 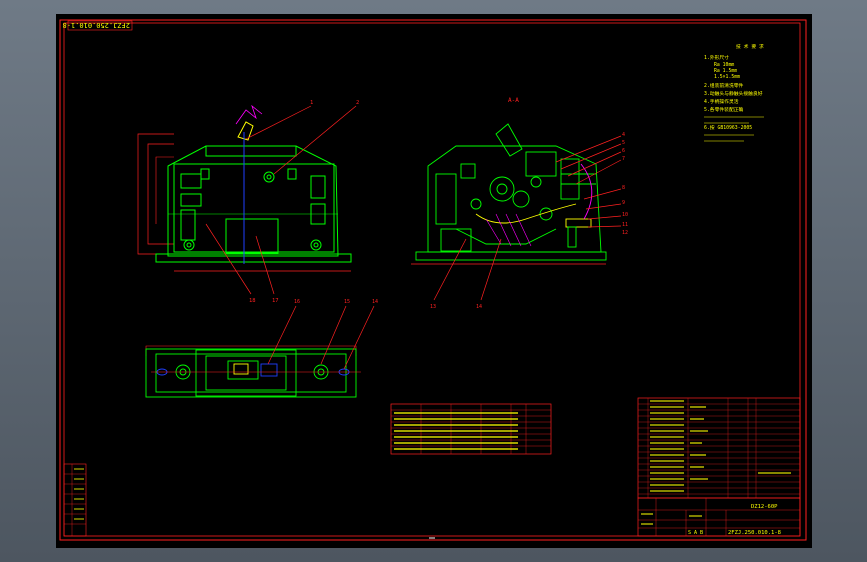 I want to click on note-line-7: 4.手柄操作灵活, so click(x=721, y=101).